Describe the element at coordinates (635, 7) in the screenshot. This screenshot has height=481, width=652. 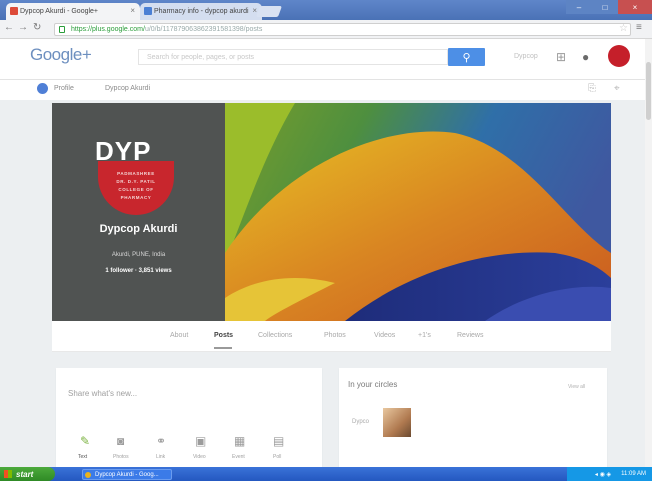
I see `close-window-icon: ×` at that location.